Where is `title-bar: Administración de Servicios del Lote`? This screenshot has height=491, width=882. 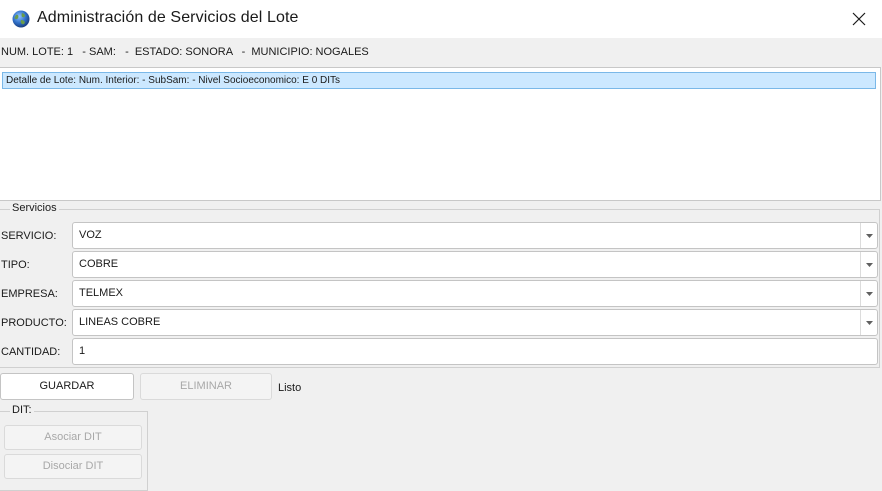
title-bar: Administración de Servicios del Lote is located at coordinates (441, 19).